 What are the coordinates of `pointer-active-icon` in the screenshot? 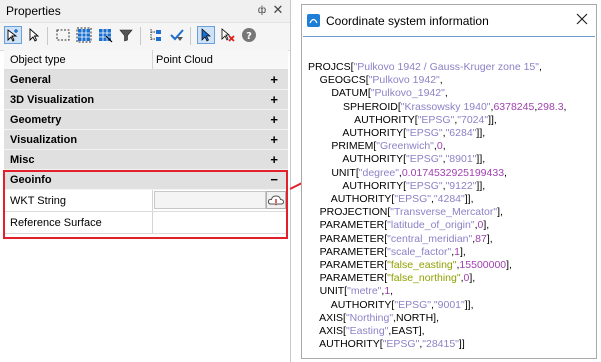 It's located at (206, 35).